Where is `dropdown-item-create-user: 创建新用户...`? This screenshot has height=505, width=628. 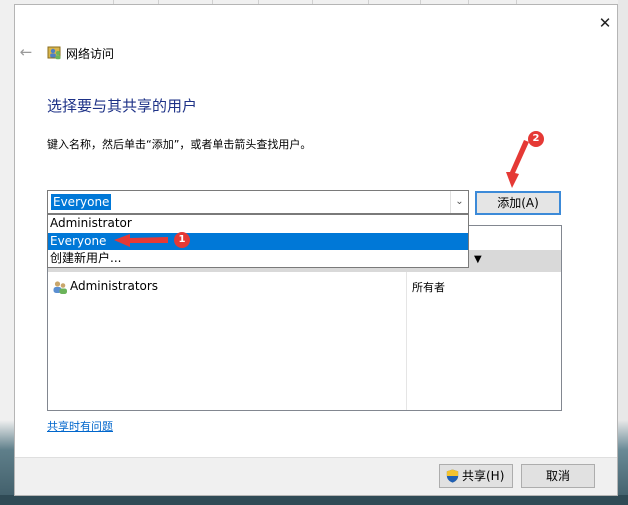
dropdown-item-create-user: 创建新用户... is located at coordinates (258, 258).